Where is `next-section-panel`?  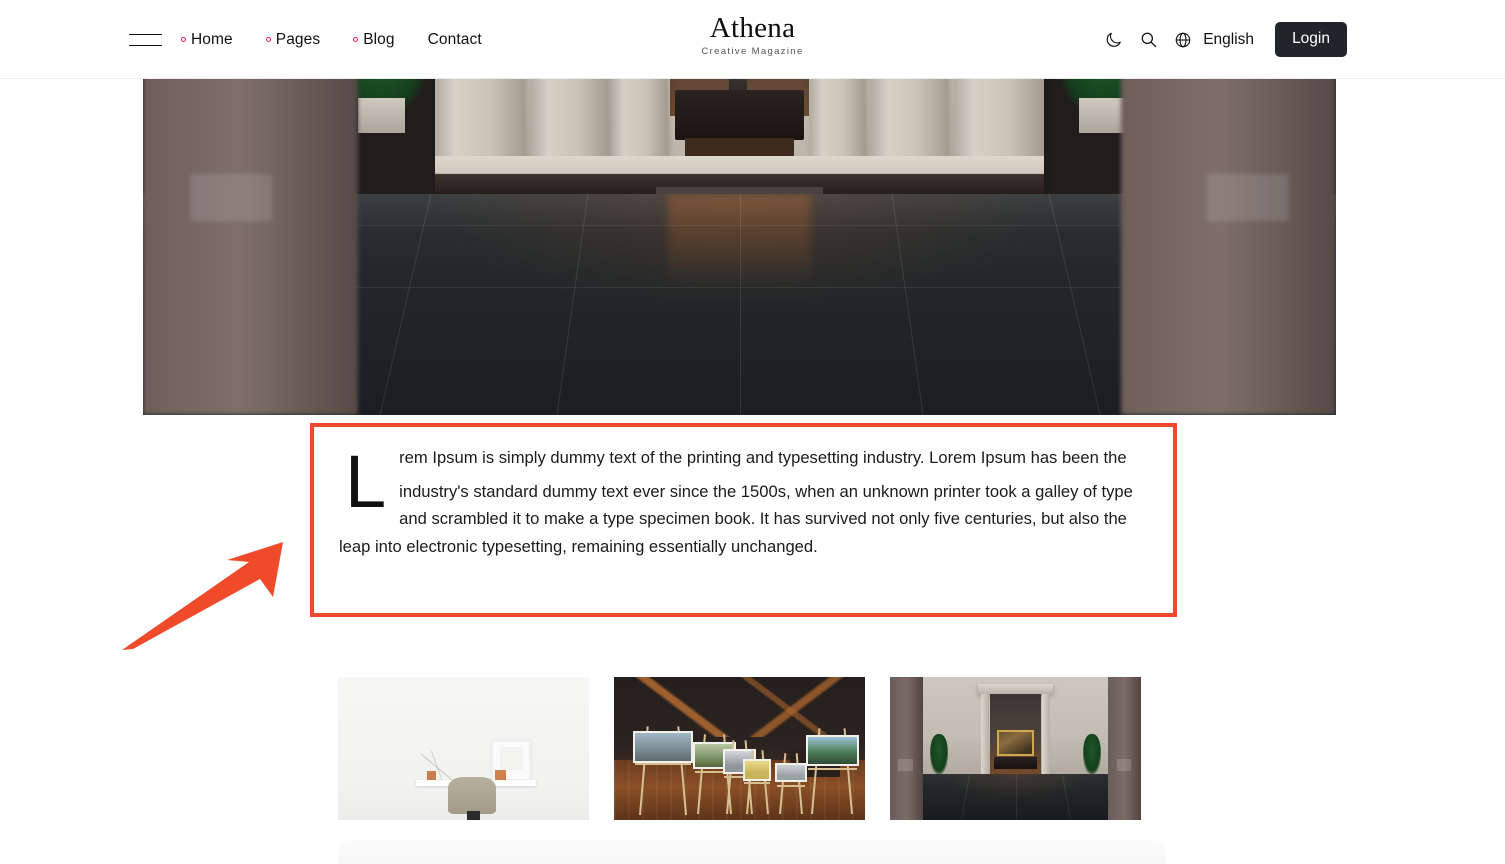
next-section-panel is located at coordinates (752, 852).